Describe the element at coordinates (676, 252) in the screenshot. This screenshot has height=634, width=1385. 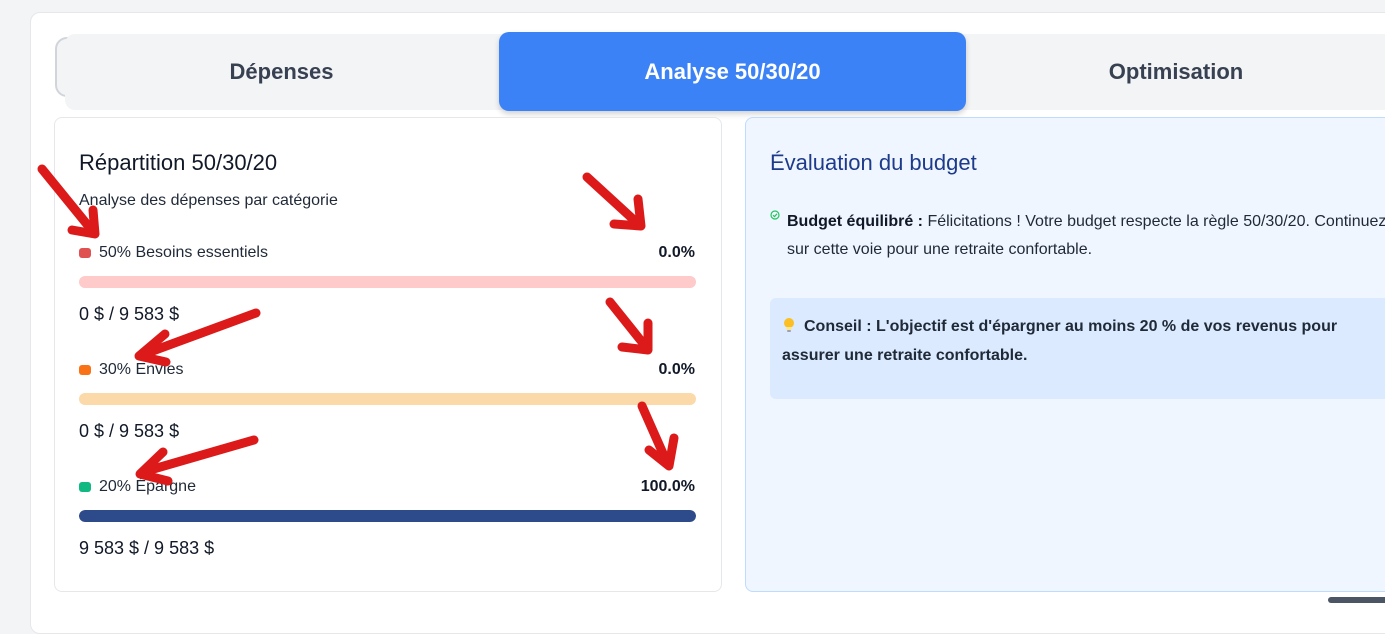
I see `category-needs-percent: 0.0%` at that location.